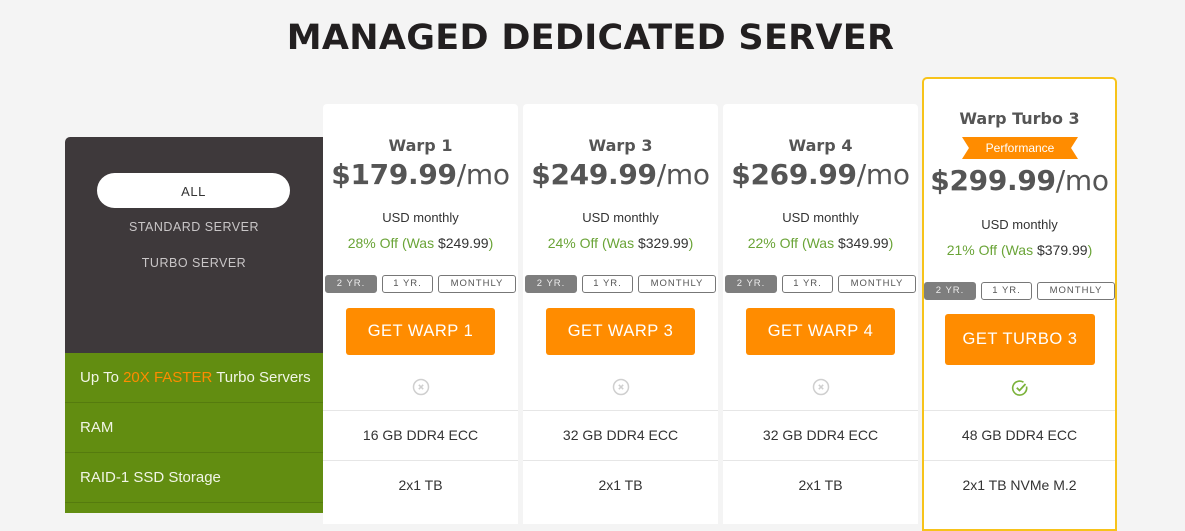 Image resolution: width=1185 pixels, height=531 pixels. I want to click on check-circle-icon, so click(1019, 388).